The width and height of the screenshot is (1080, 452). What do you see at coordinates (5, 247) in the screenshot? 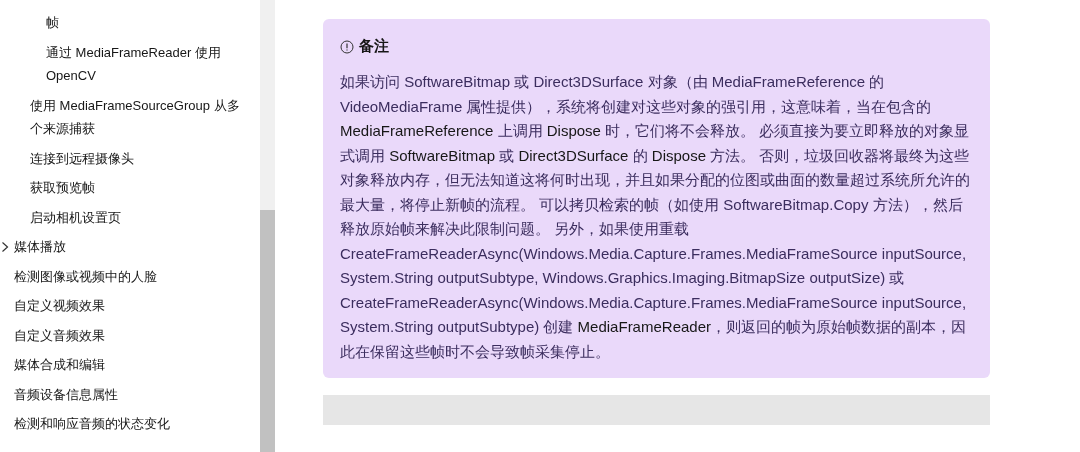
I see `chevron-icon` at bounding box center [5, 247].